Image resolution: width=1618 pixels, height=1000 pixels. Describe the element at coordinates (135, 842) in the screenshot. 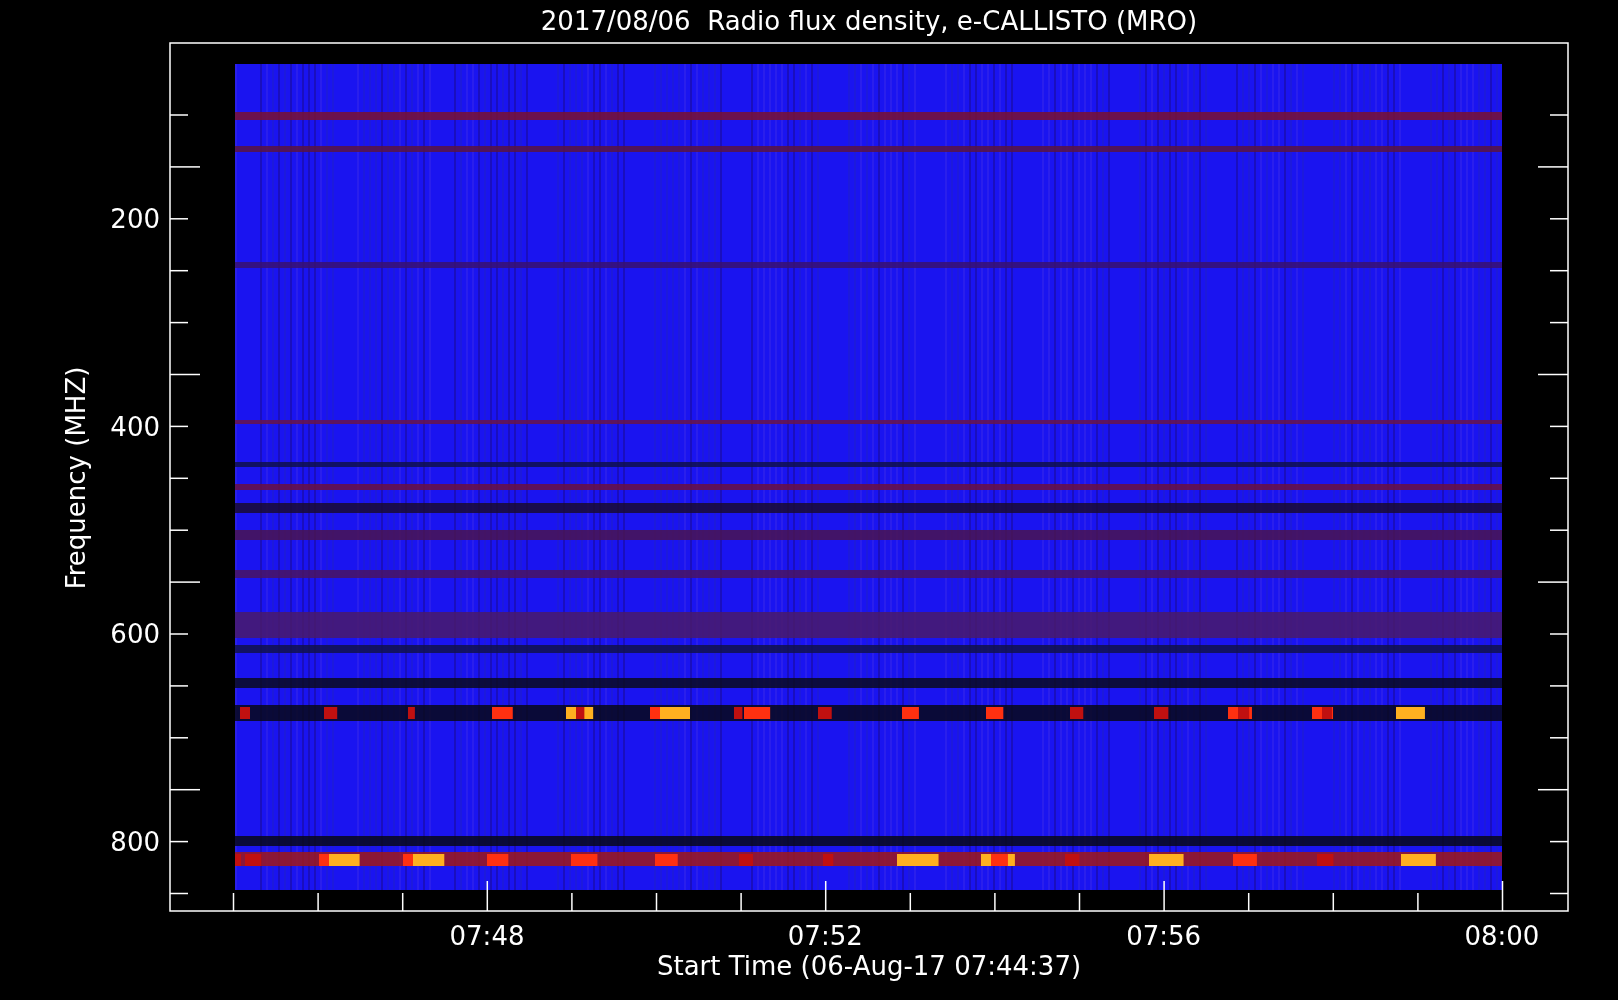

I see `y-tick-label: 800` at that location.